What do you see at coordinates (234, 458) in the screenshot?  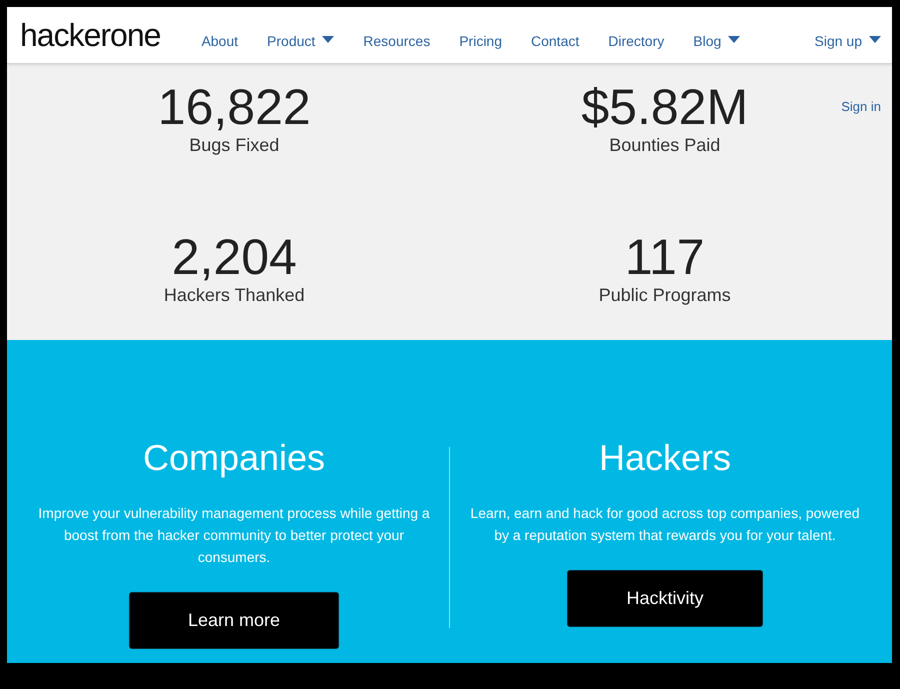 I see `section-heading: Companies` at bounding box center [234, 458].